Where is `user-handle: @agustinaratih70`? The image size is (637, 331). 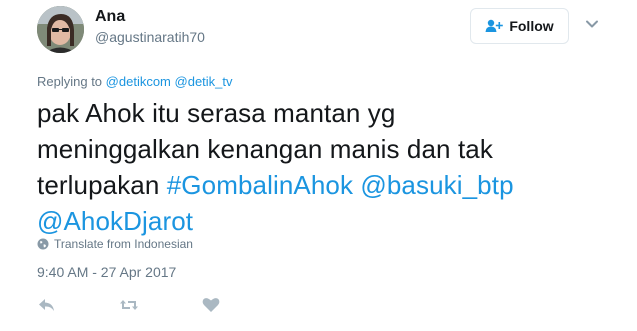
user-handle: @agustinaratih70 is located at coordinates (150, 37).